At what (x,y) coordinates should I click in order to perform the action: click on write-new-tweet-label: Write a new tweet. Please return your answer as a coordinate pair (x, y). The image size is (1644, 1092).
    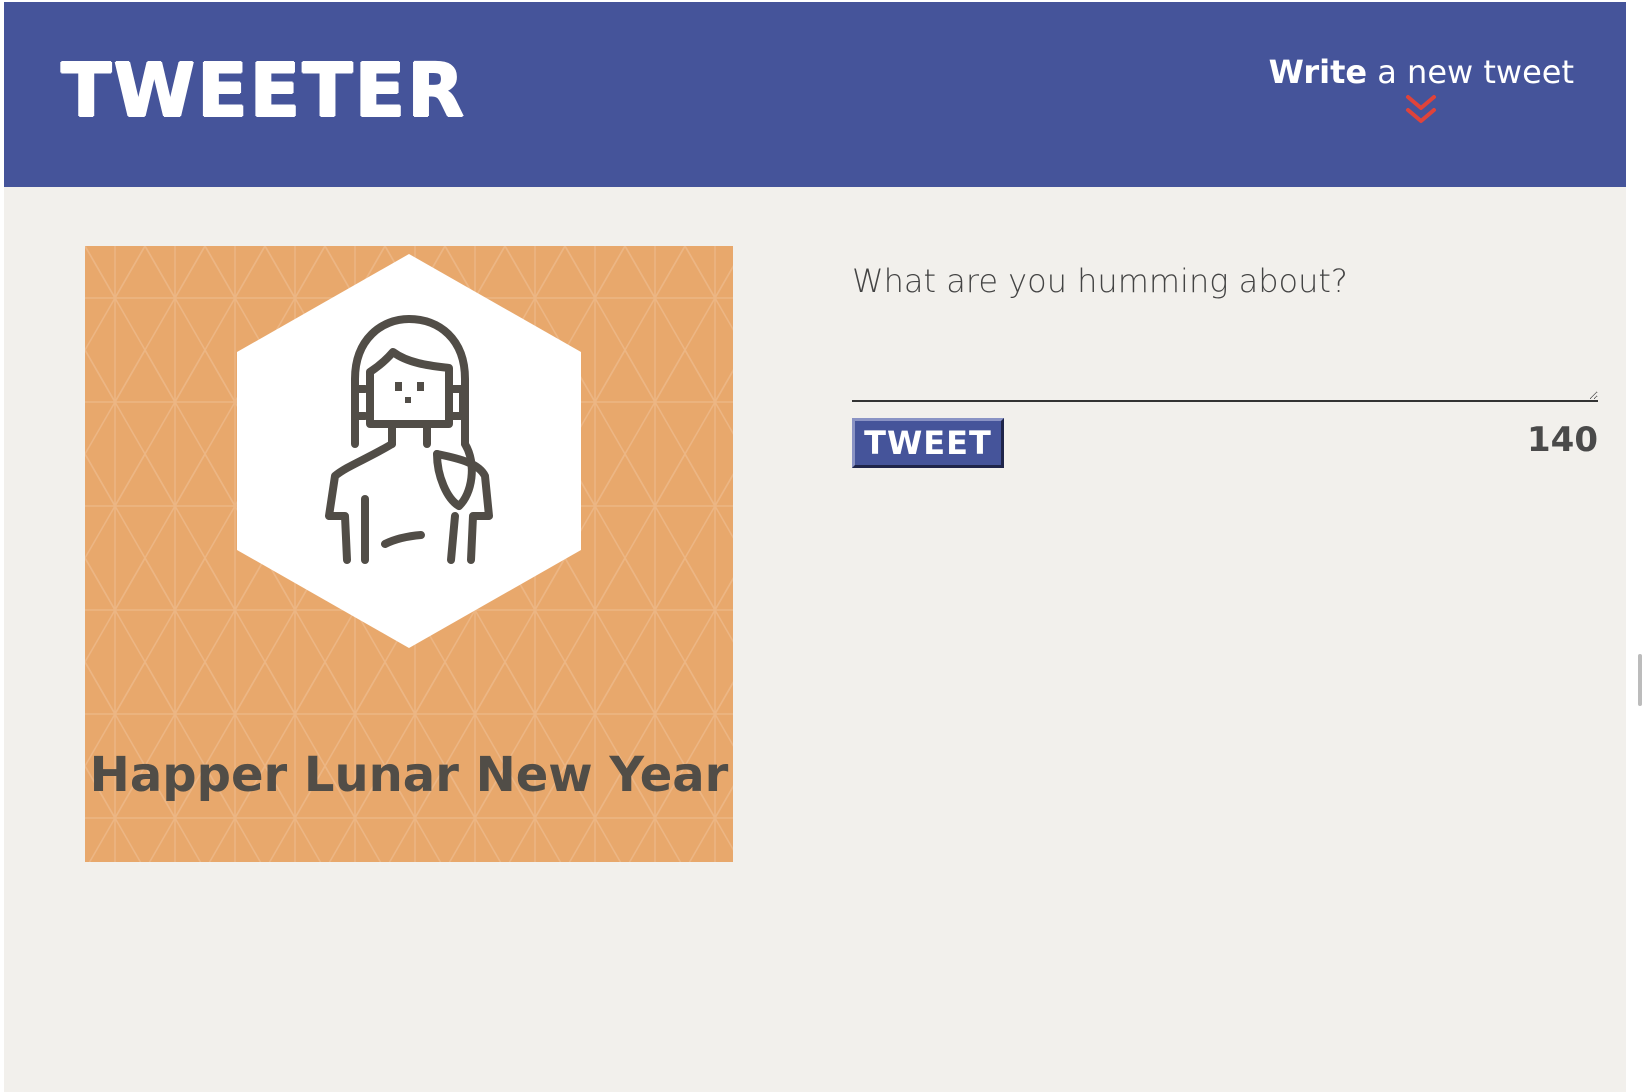
    Looking at the image, I should click on (1421, 72).